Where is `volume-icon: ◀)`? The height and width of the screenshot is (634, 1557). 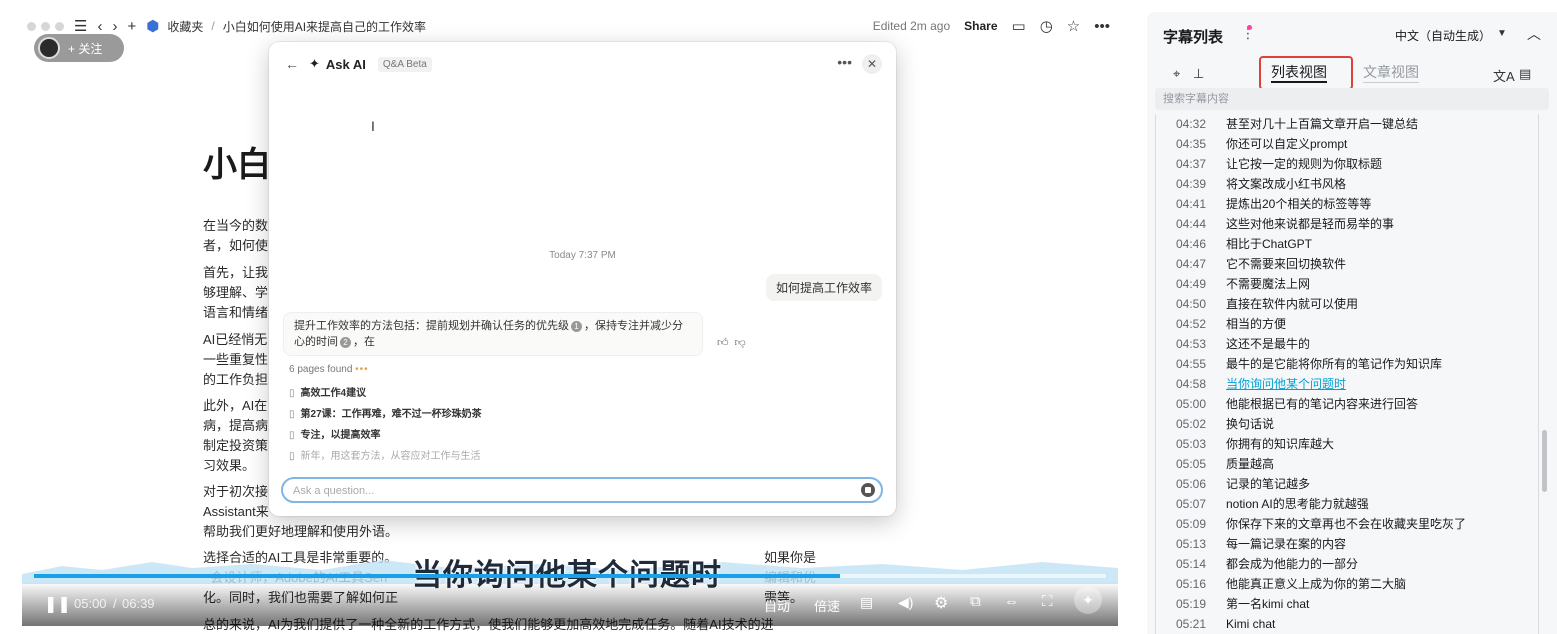 volume-icon: ◀) is located at coordinates (905, 602).